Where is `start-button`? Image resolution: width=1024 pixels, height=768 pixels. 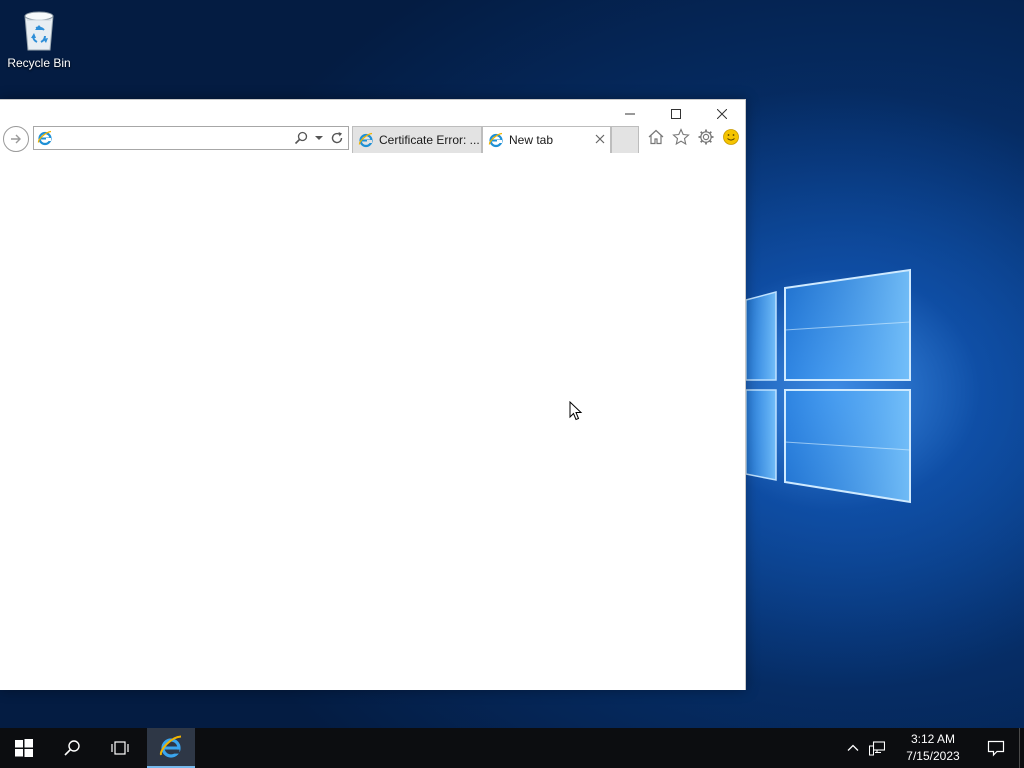
start-button is located at coordinates (24, 748).